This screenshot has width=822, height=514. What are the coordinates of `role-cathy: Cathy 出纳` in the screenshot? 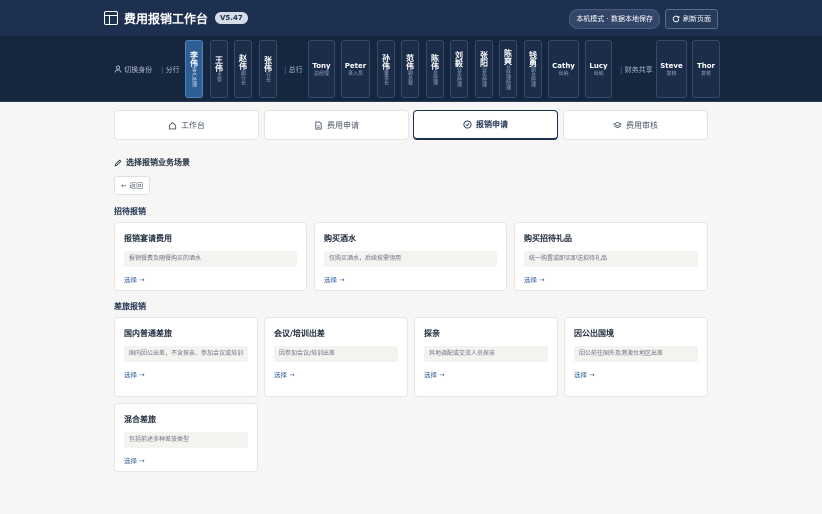 It's located at (563, 69).